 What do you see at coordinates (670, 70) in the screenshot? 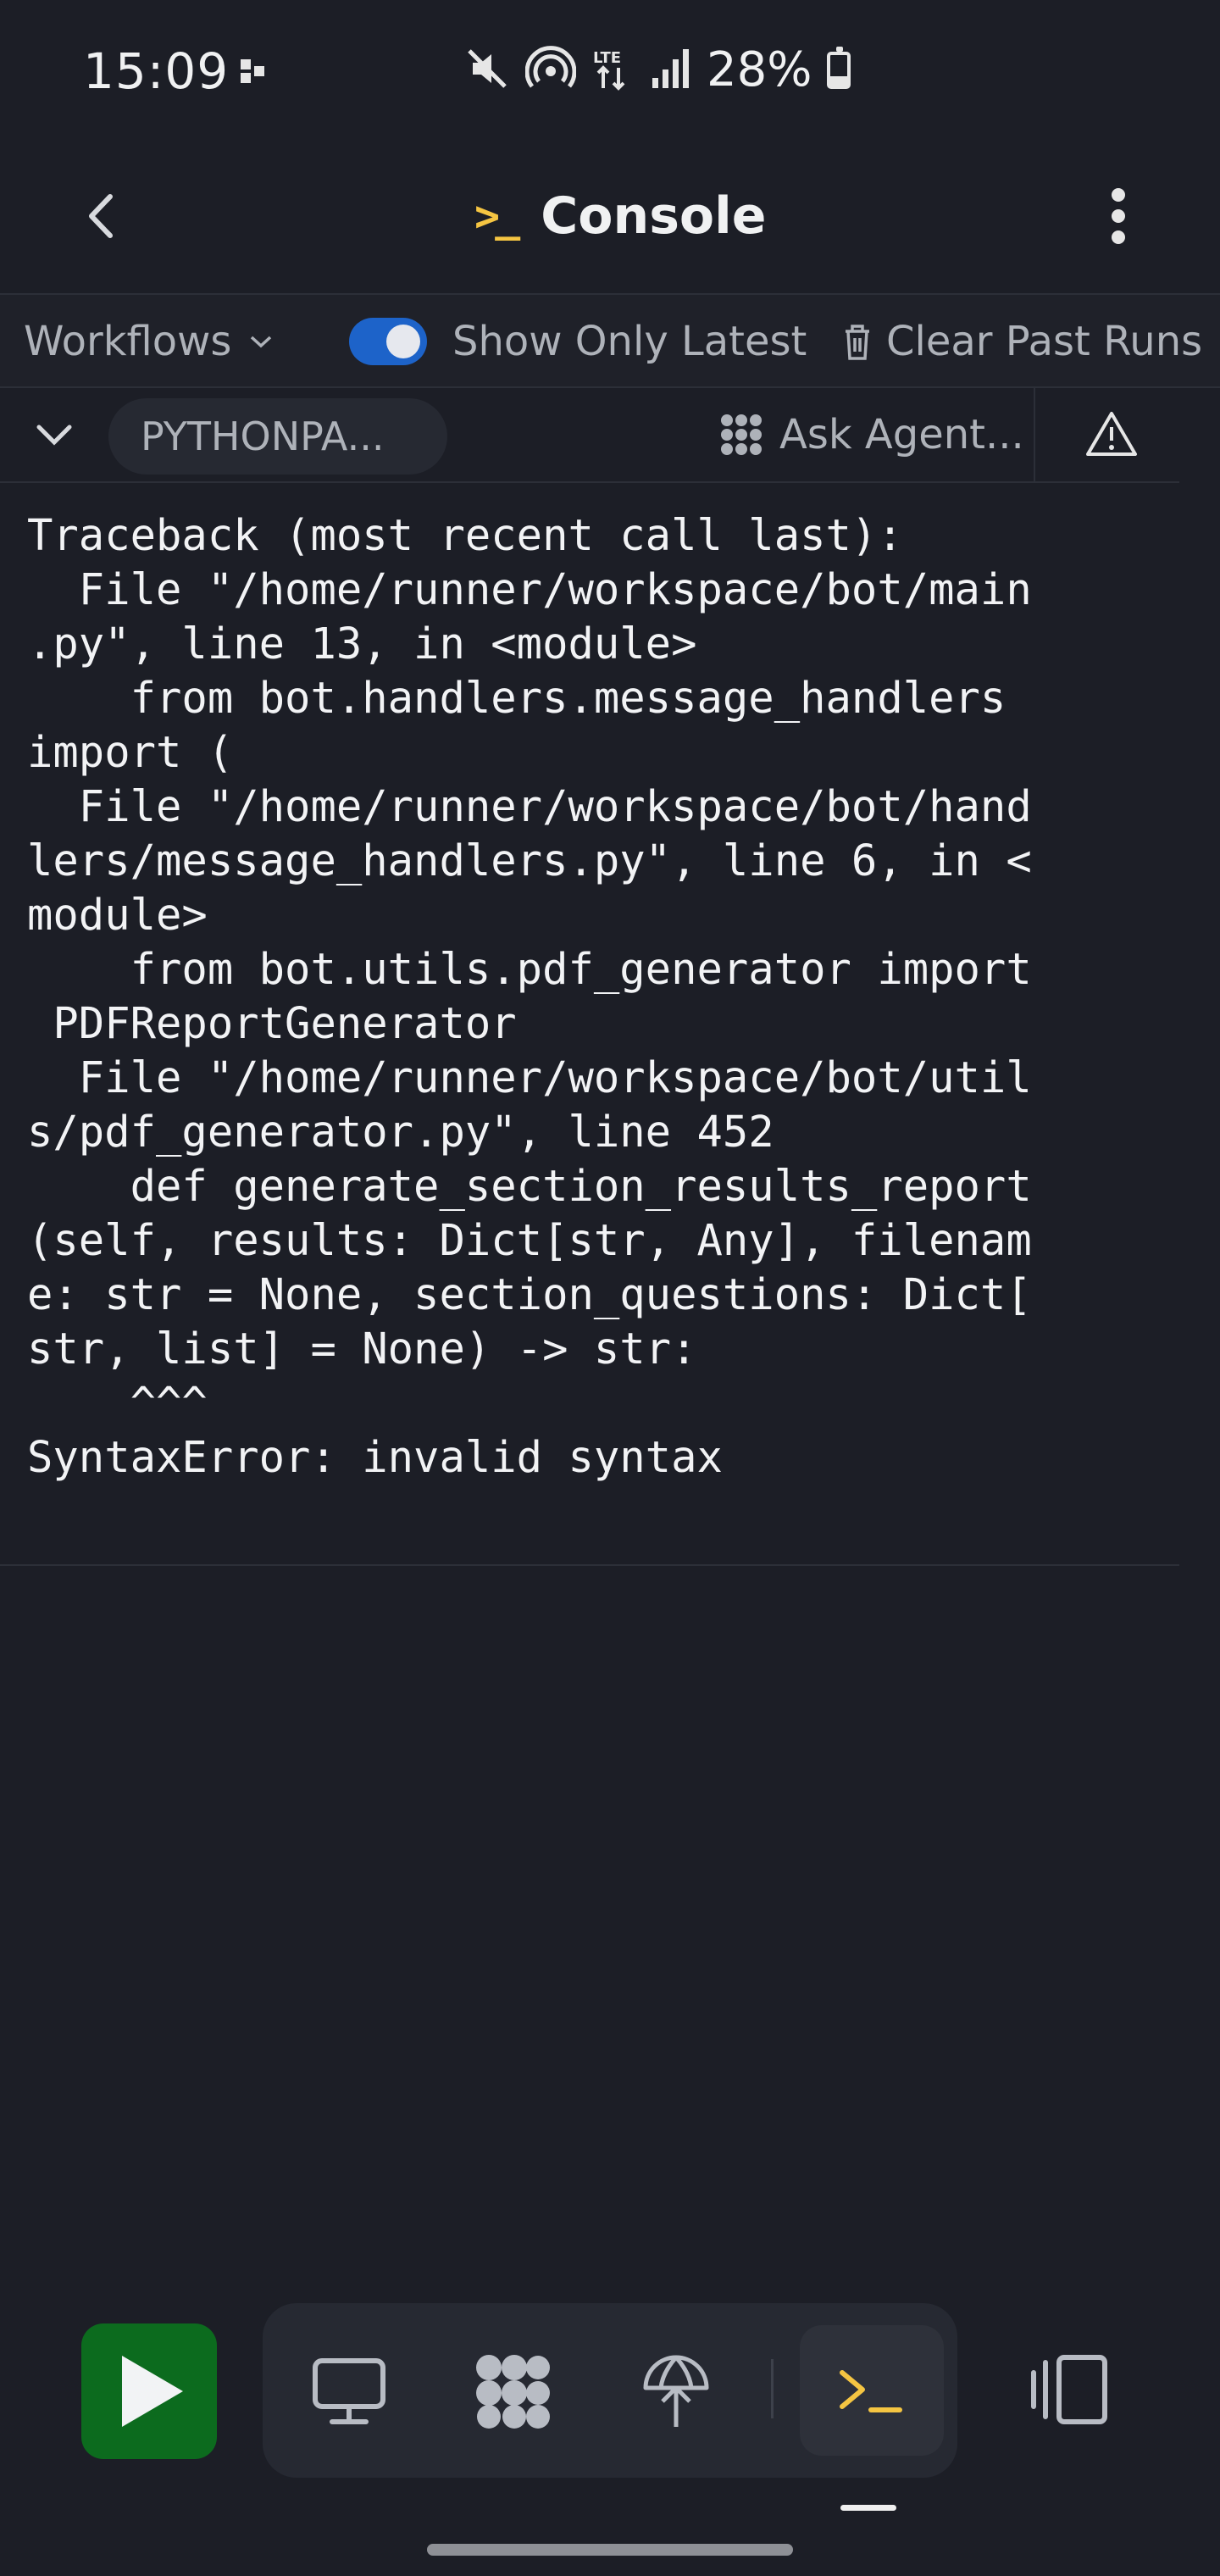
I see `signal-icon` at bounding box center [670, 70].